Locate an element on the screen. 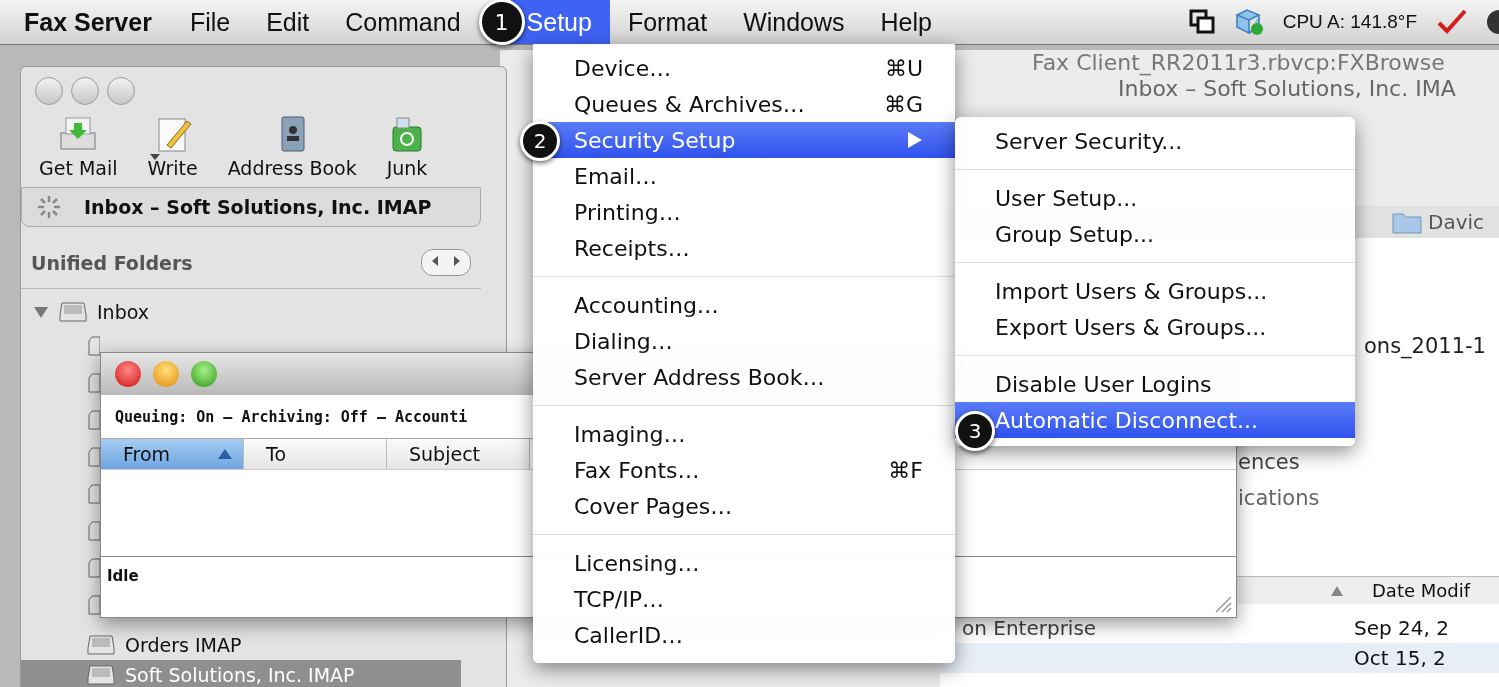  menu-item: Windows is located at coordinates (794, 22).